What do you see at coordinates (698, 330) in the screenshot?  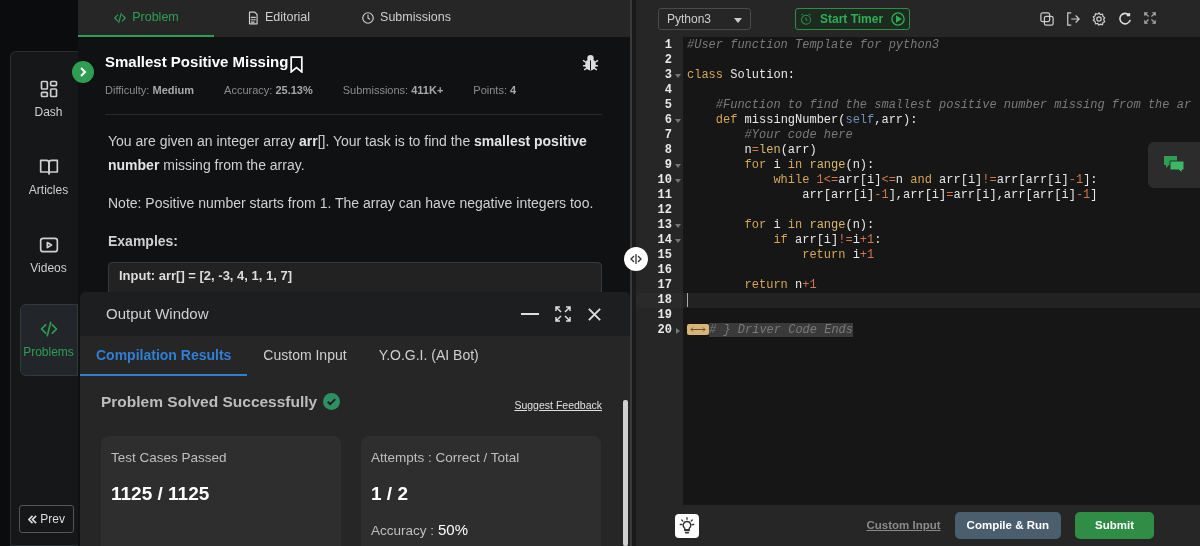 I see `folded-code-icon` at bounding box center [698, 330].